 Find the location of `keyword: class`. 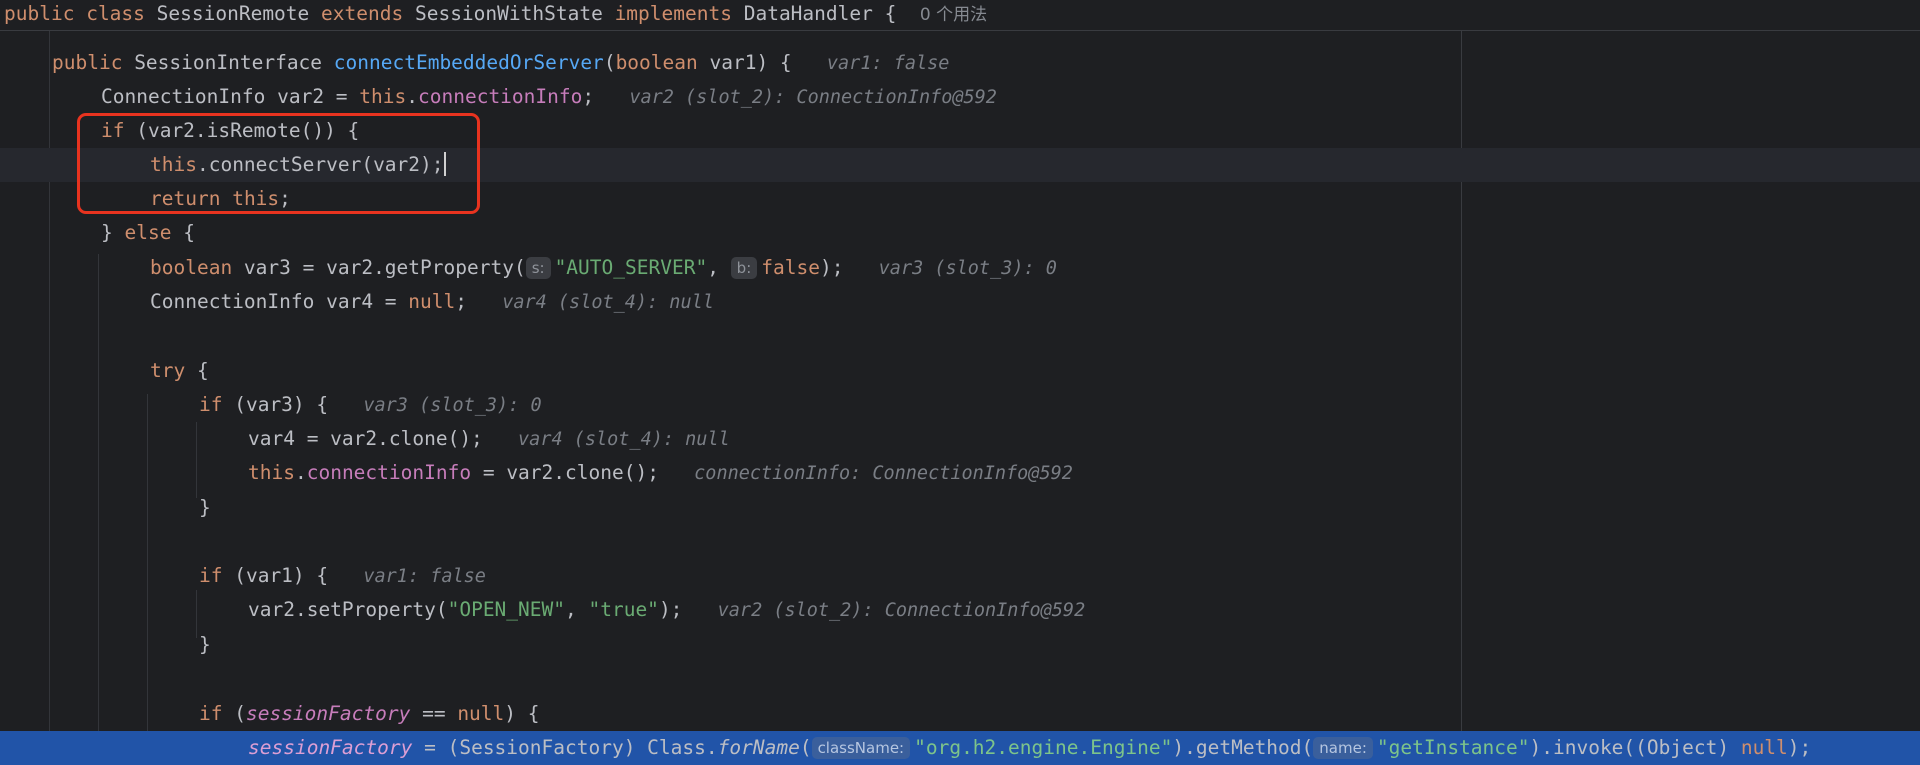

keyword: class is located at coordinates (115, 13).